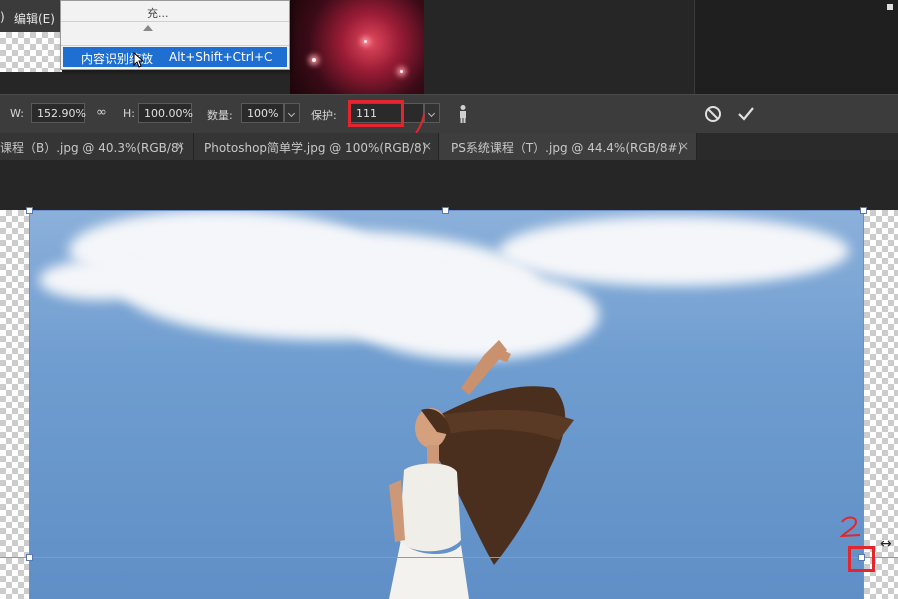 This screenshot has width=898, height=599. What do you see at coordinates (31, 52) in the screenshot?
I see `transparent-canvas-preview` at bounding box center [31, 52].